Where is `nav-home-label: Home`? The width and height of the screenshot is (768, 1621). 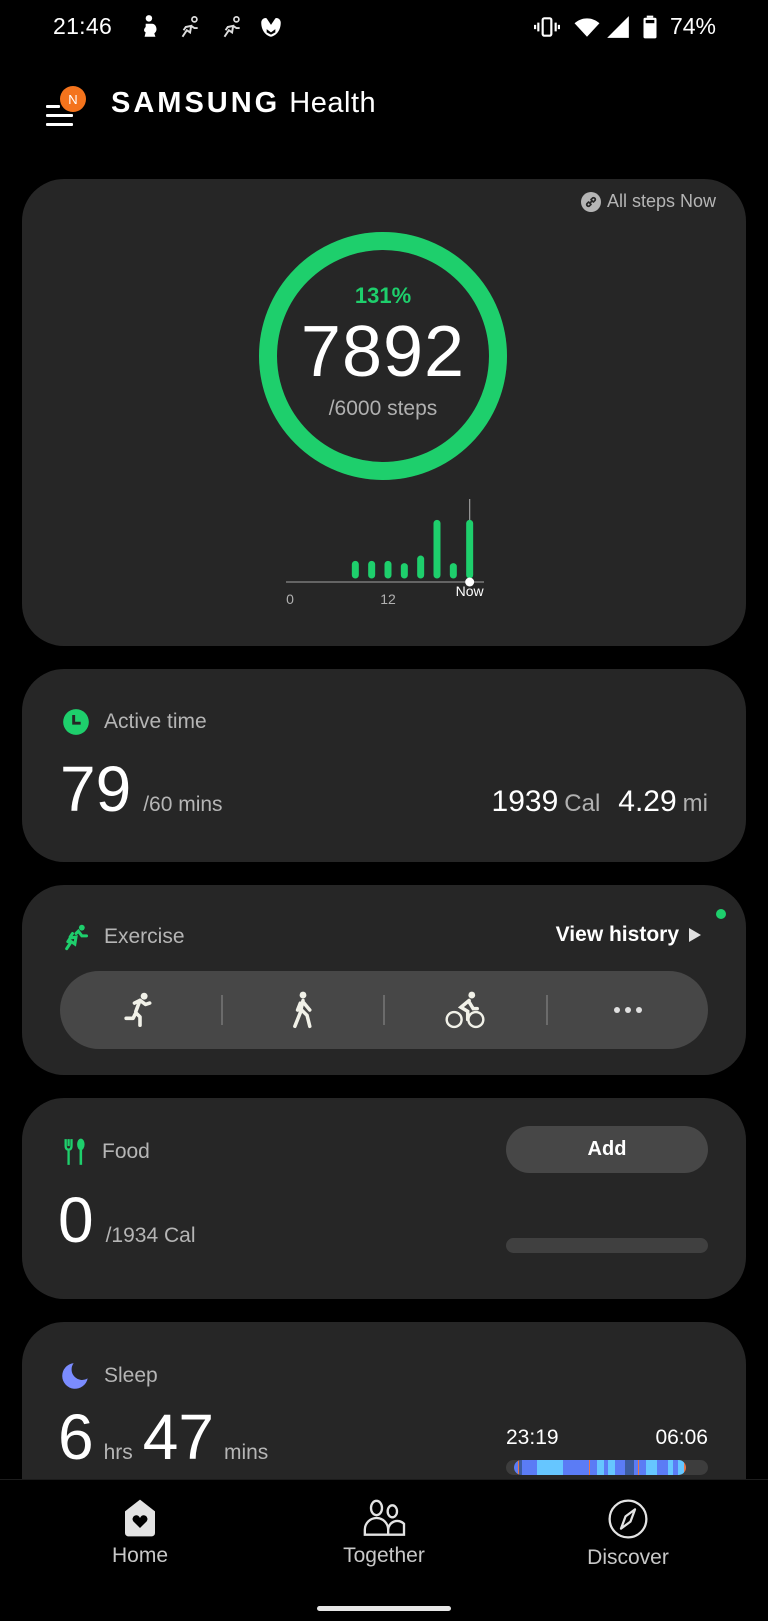
nav-home-label: Home is located at coordinates (140, 1555).